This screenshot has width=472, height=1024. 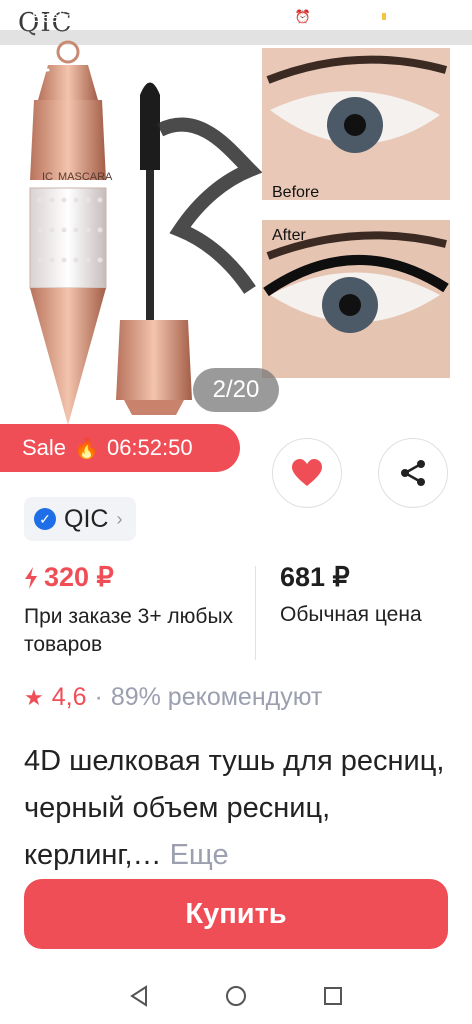 I want to click on notification-icon: ✈, so click(x=217, y=16).